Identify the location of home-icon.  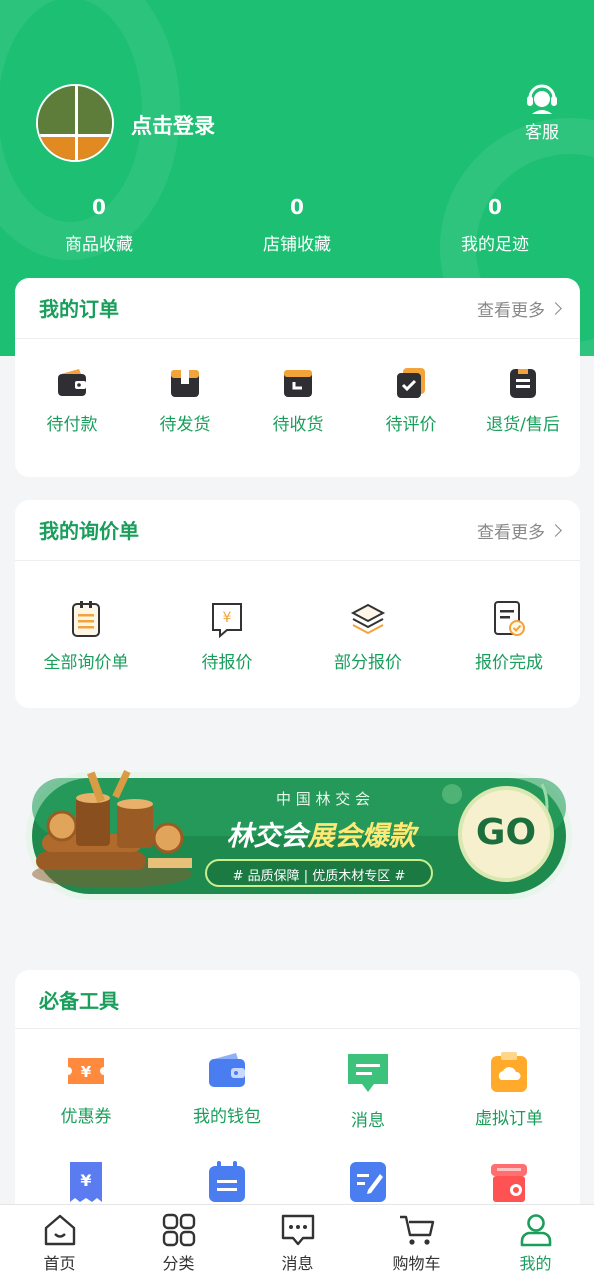
(59, 1230).